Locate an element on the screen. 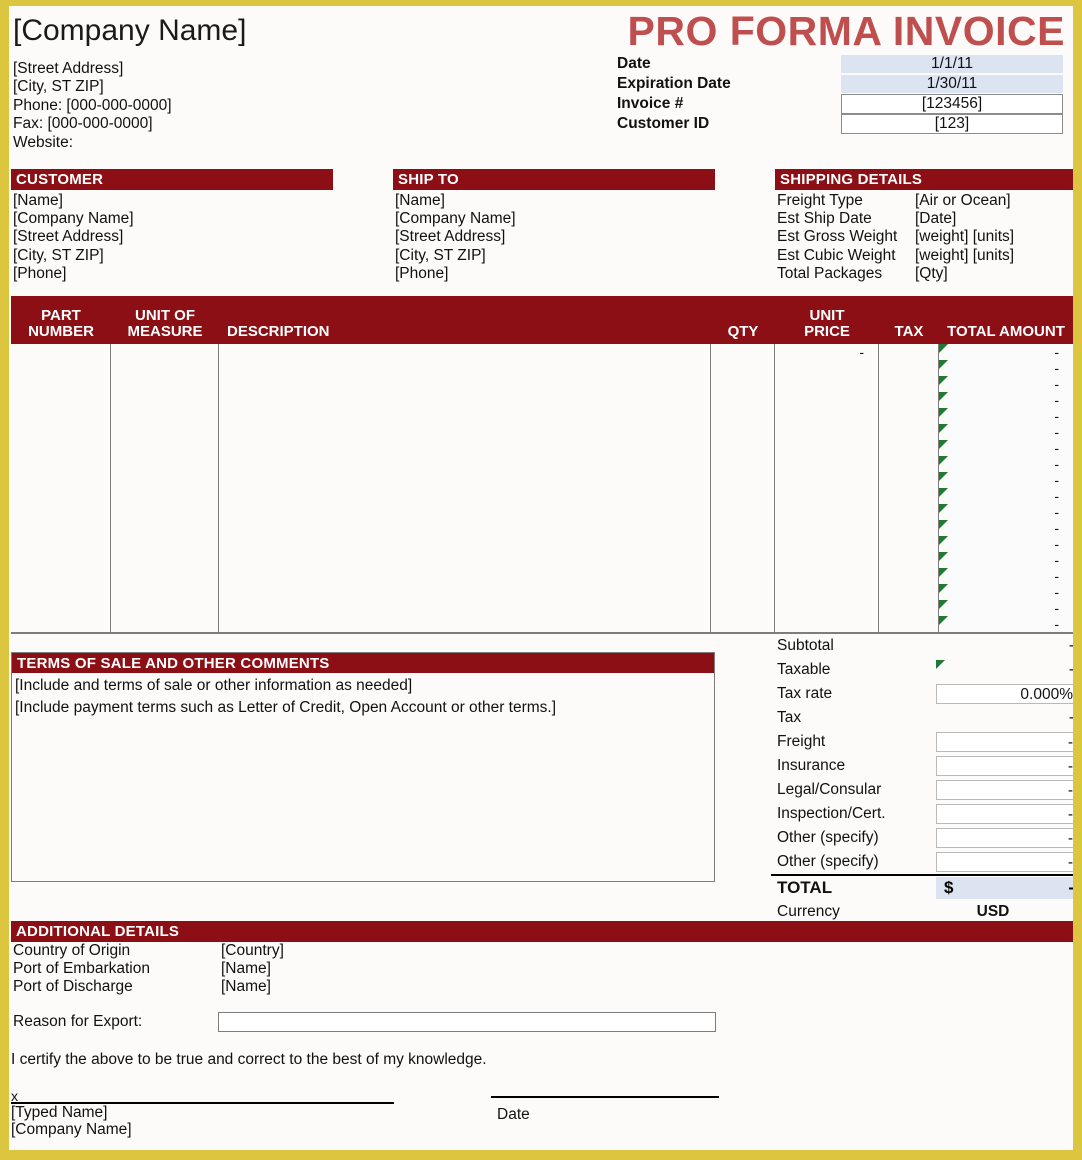 The width and height of the screenshot is (1082, 1160). customer-id-input: [123] is located at coordinates (952, 124).